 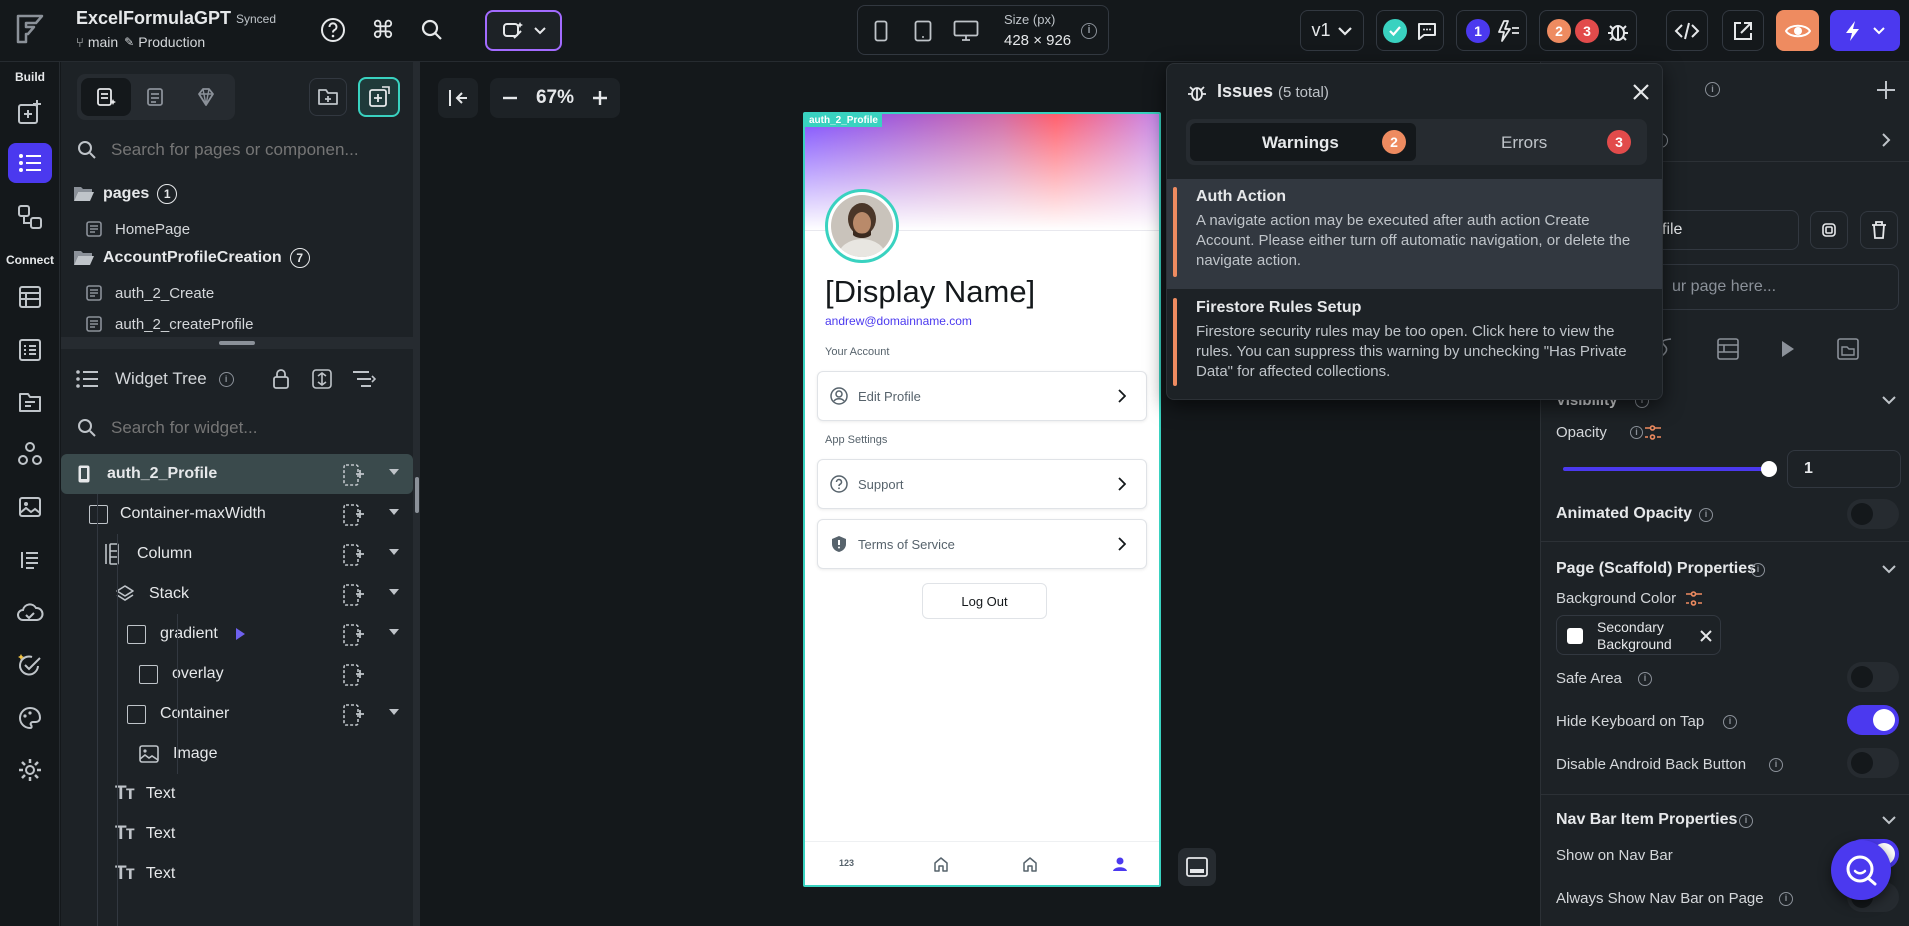 I want to click on logout-button: Log Out, so click(x=984, y=601).